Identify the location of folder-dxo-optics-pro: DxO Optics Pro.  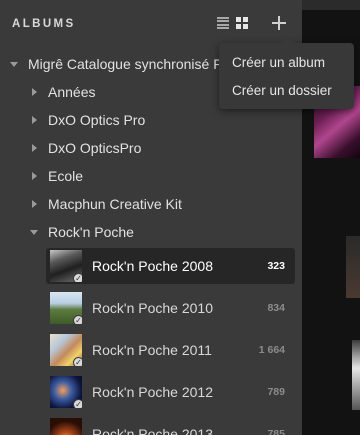
(151, 120).